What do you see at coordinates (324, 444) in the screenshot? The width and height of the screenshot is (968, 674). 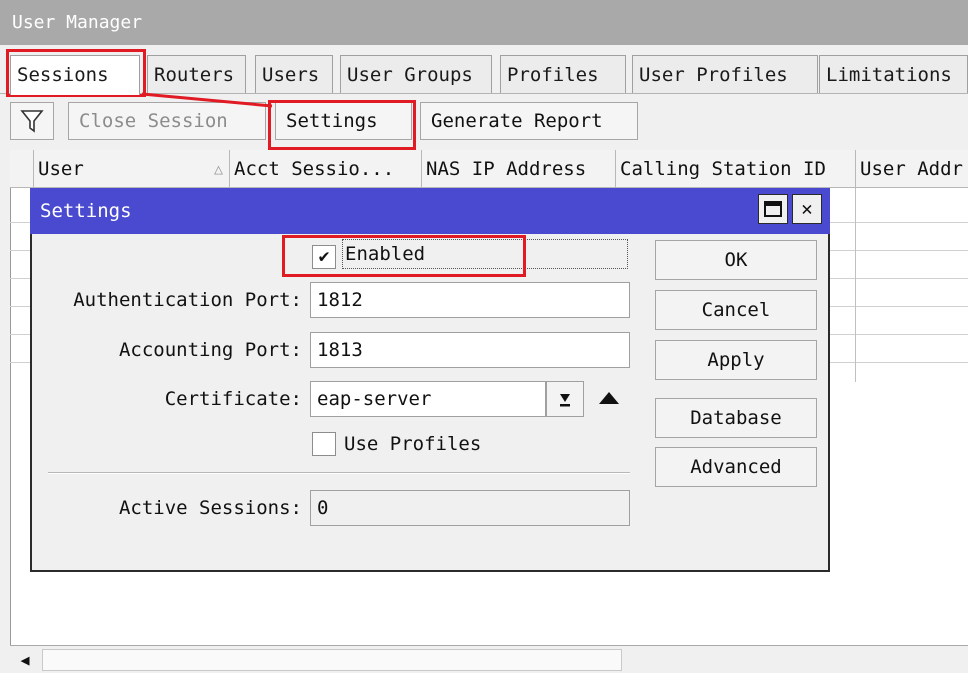 I see `use-profiles-checkbox` at bounding box center [324, 444].